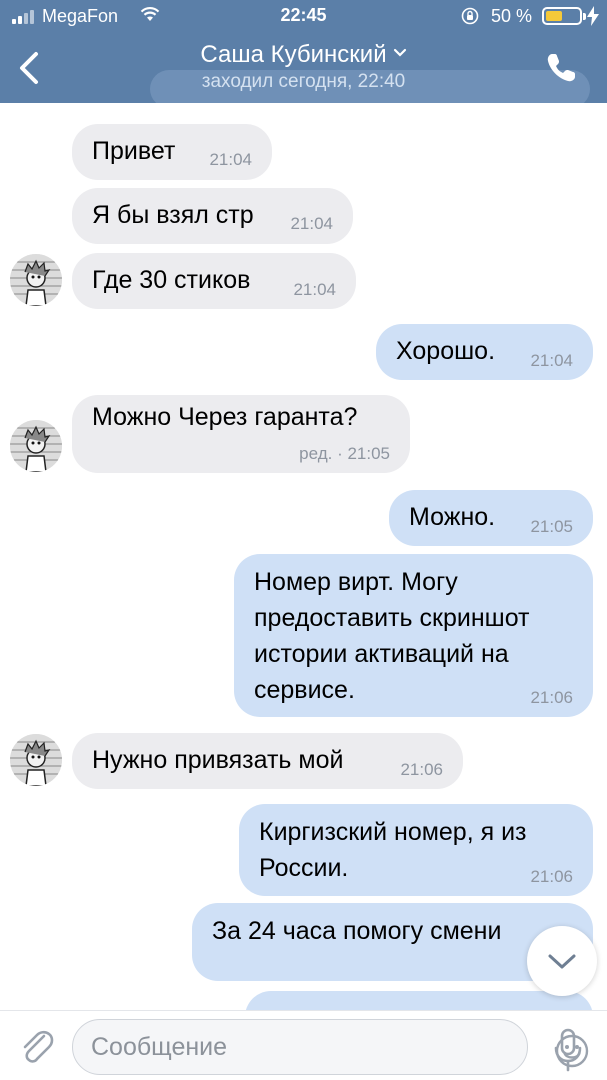 This screenshot has height=1080, width=607. I want to click on battery-percent: 50 %, so click(512, 16).